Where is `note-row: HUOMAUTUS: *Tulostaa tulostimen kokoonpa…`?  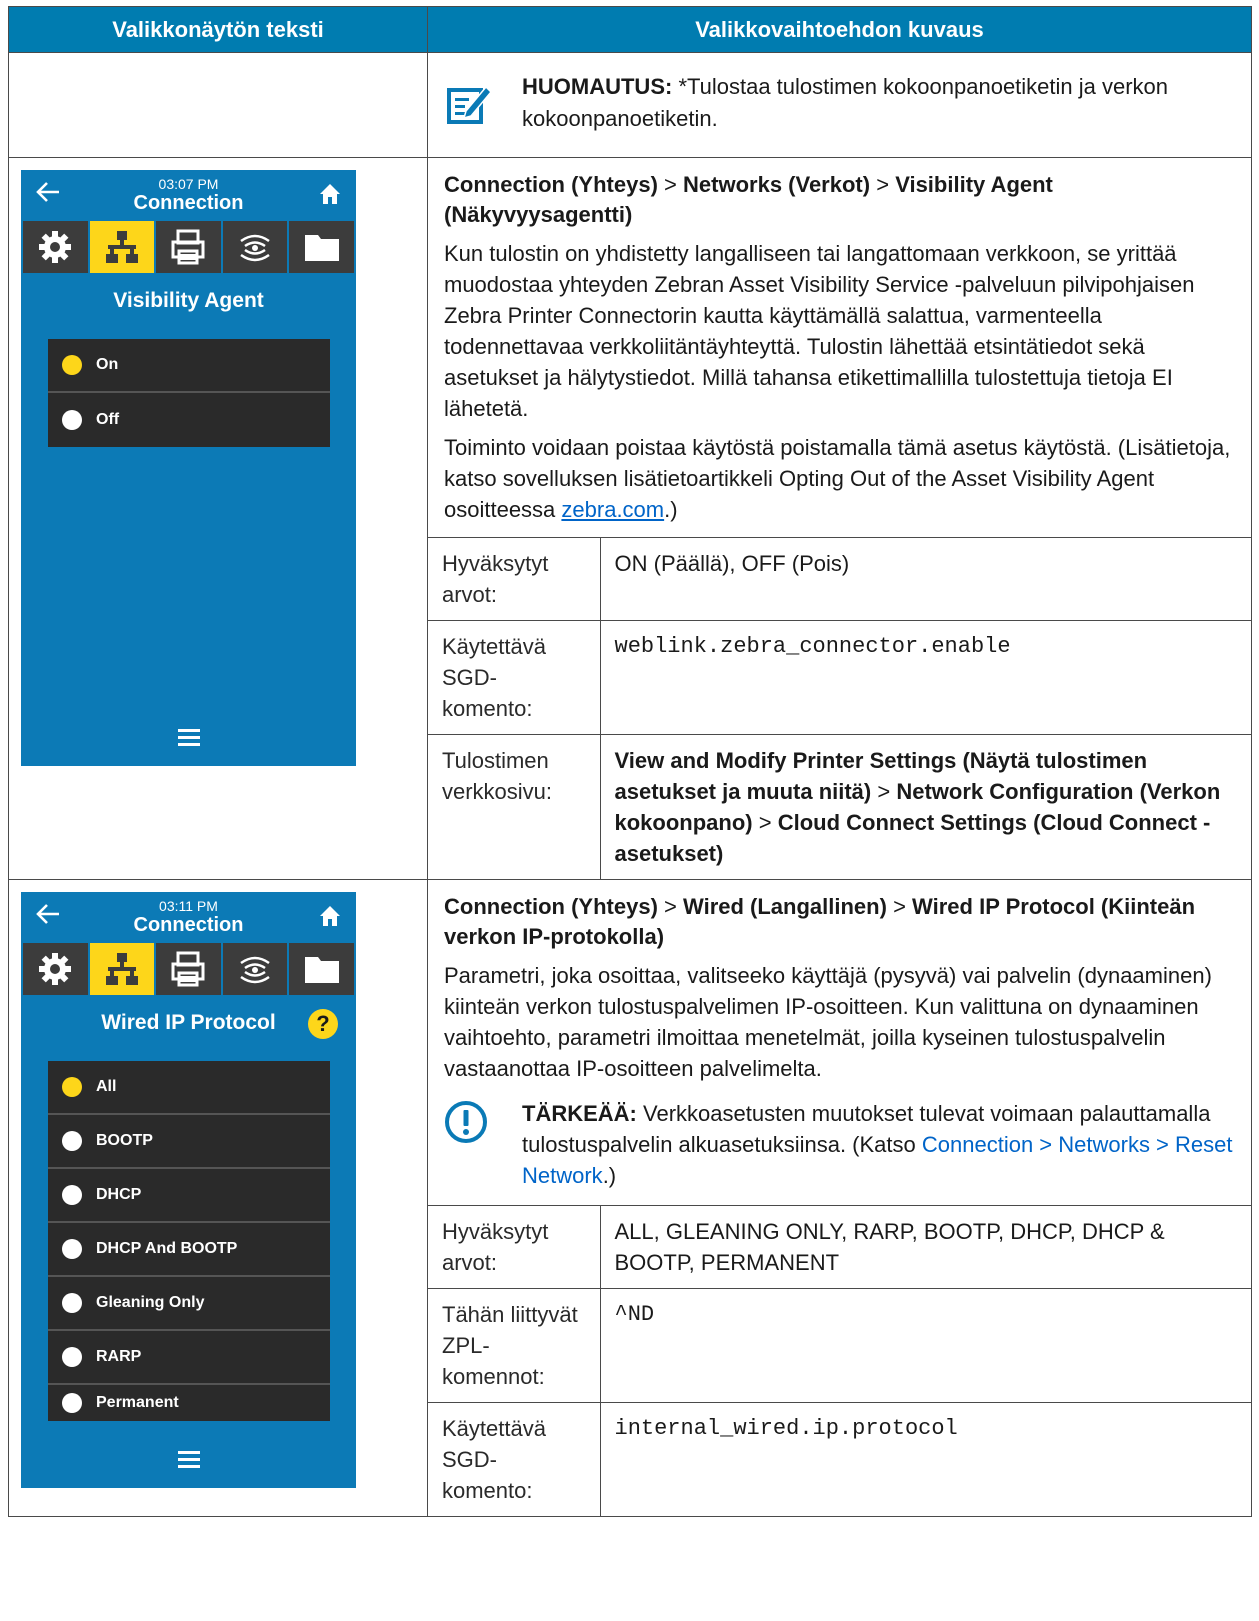 note-row: HUOMAUTUS: *Tulostaa tulostimen kokoonpa… is located at coordinates (630, 105).